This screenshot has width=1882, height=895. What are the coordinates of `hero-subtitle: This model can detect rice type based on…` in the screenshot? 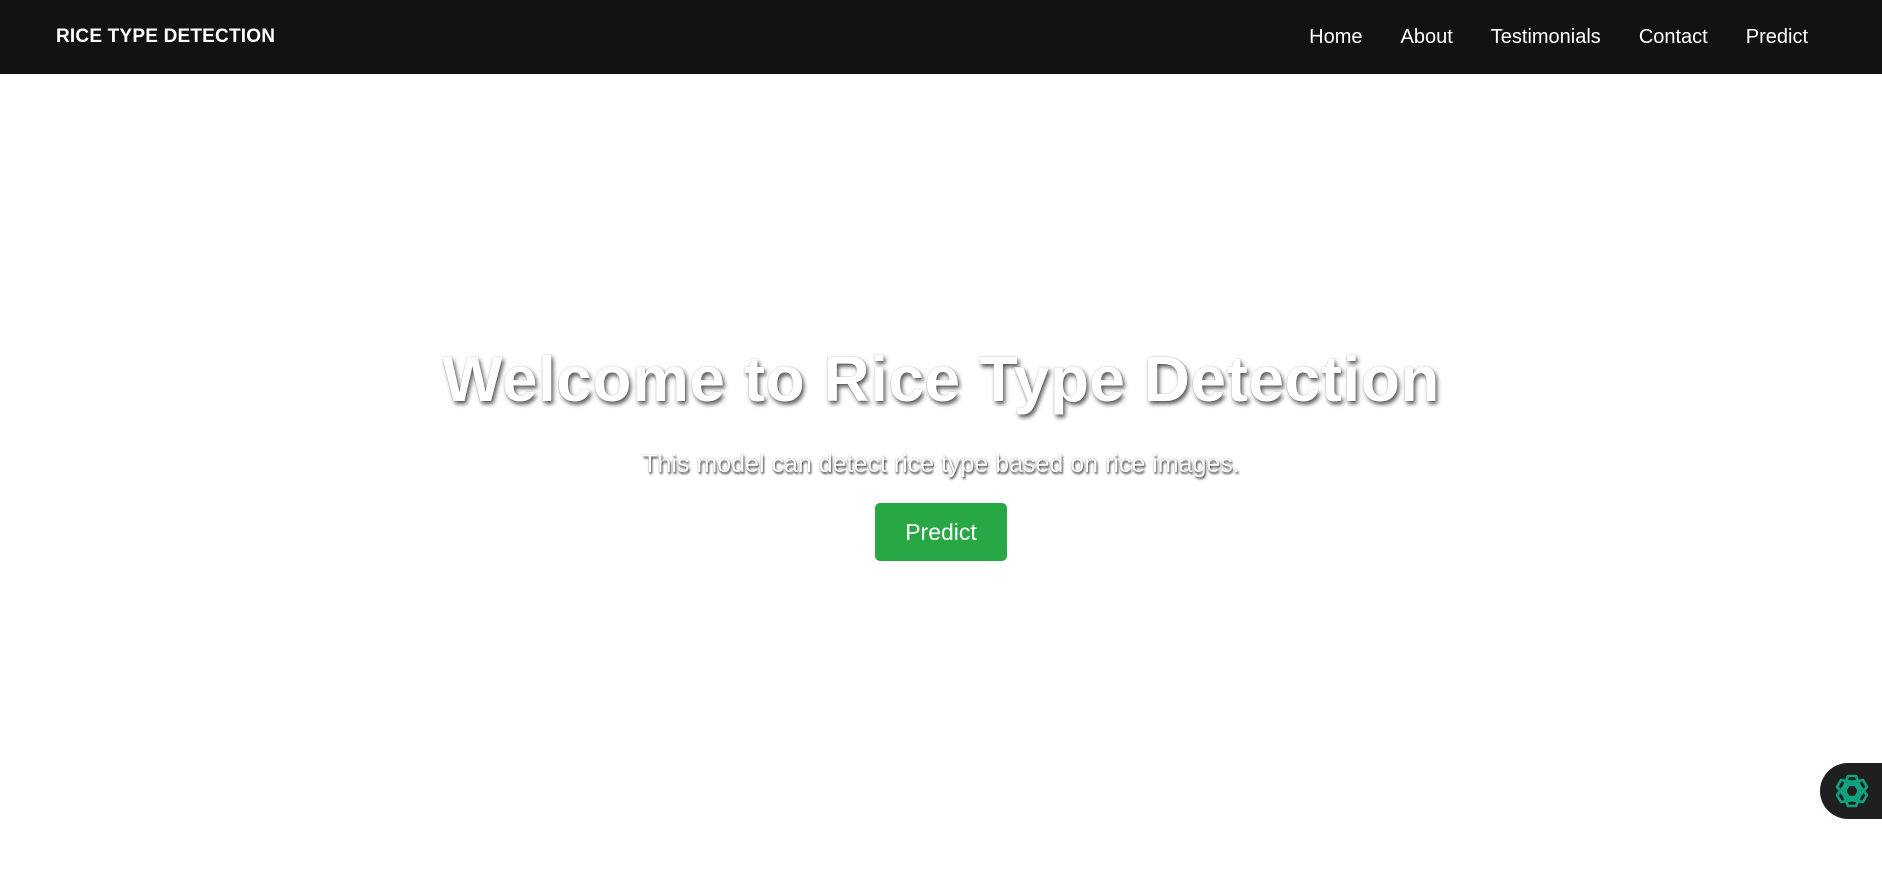 It's located at (941, 464).